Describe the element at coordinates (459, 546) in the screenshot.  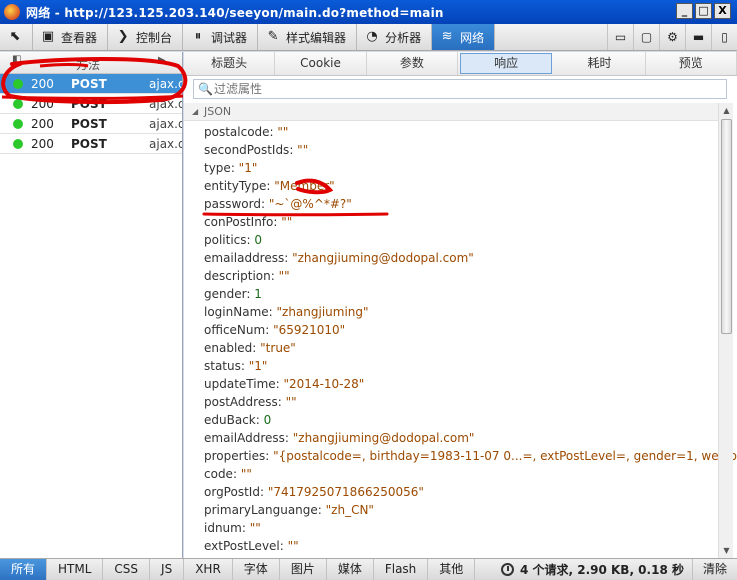
I see `json-property: extPostLevel: ""` at that location.